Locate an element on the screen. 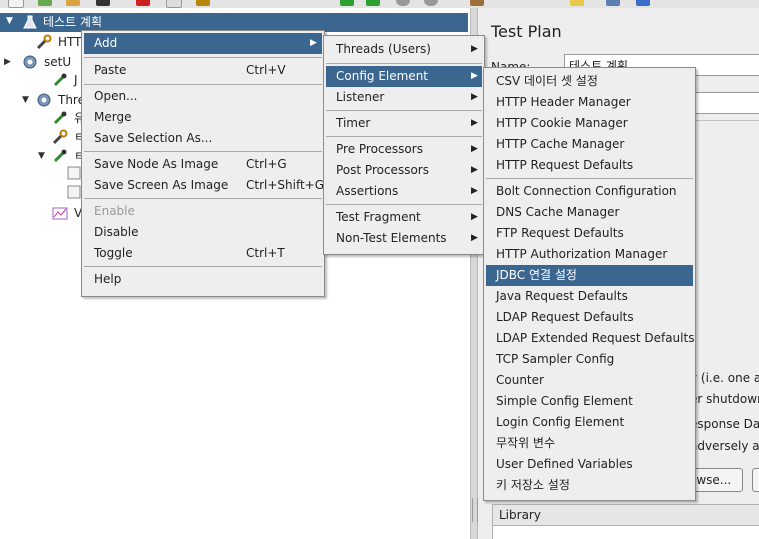 This screenshot has width=759, height=539. start-no-pauses-icon is located at coordinates (373, 3).